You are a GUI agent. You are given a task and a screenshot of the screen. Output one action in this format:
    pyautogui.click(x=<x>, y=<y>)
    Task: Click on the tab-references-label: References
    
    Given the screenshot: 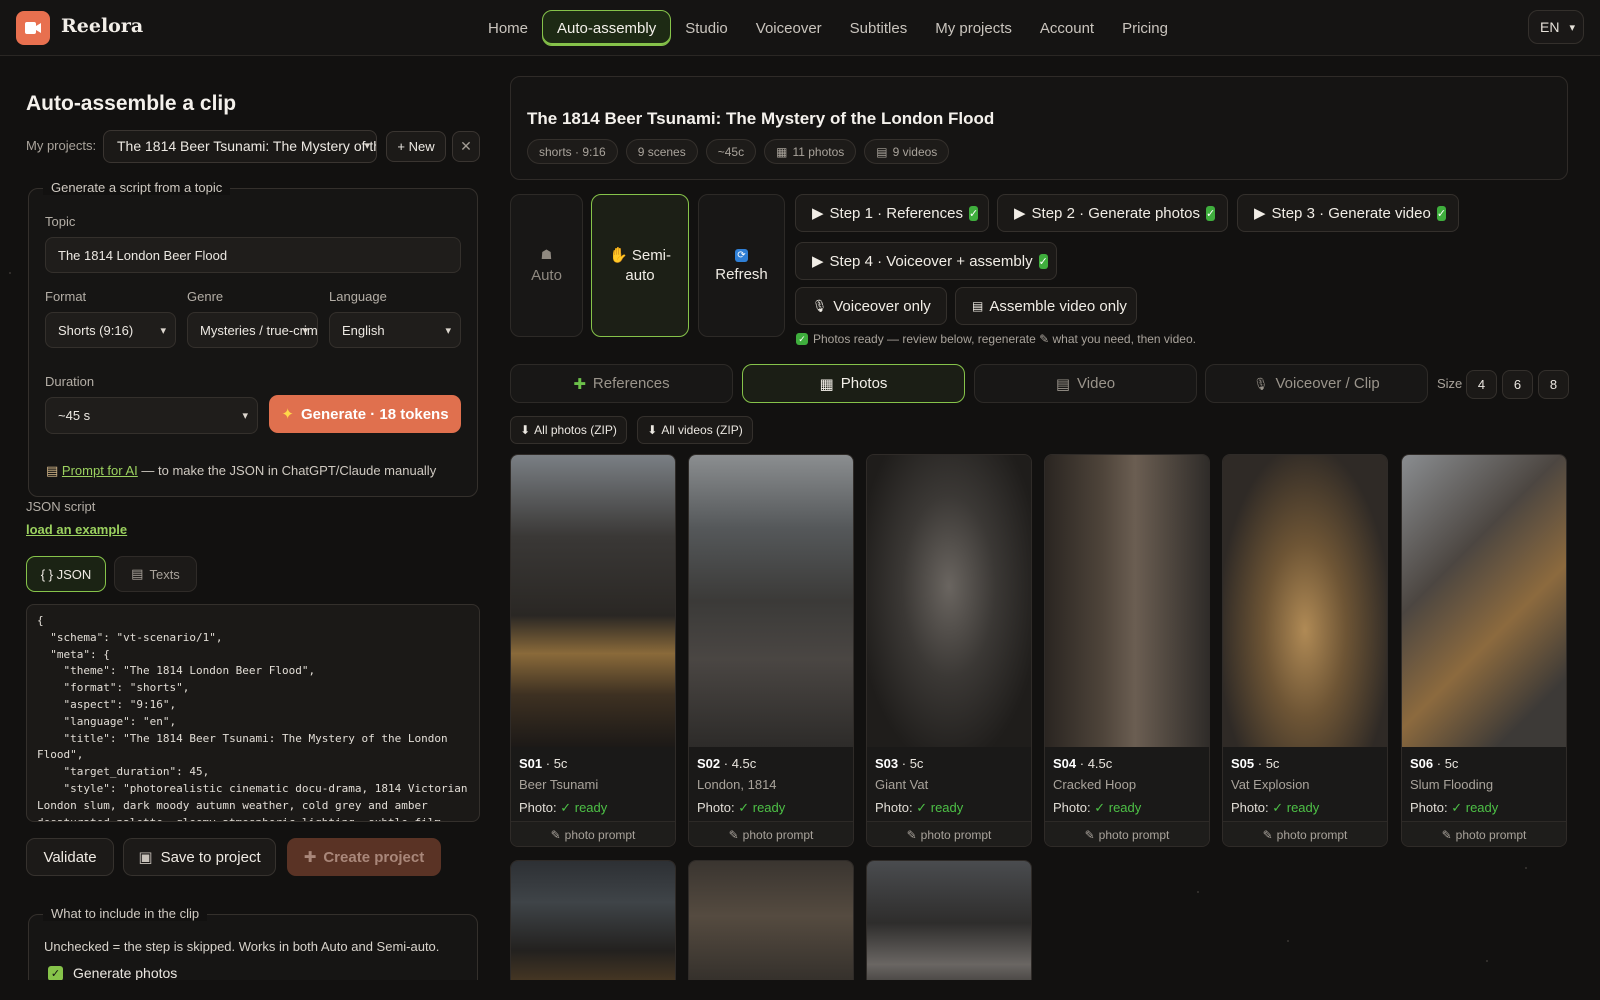 What is the action you would take?
    pyautogui.click(x=631, y=383)
    